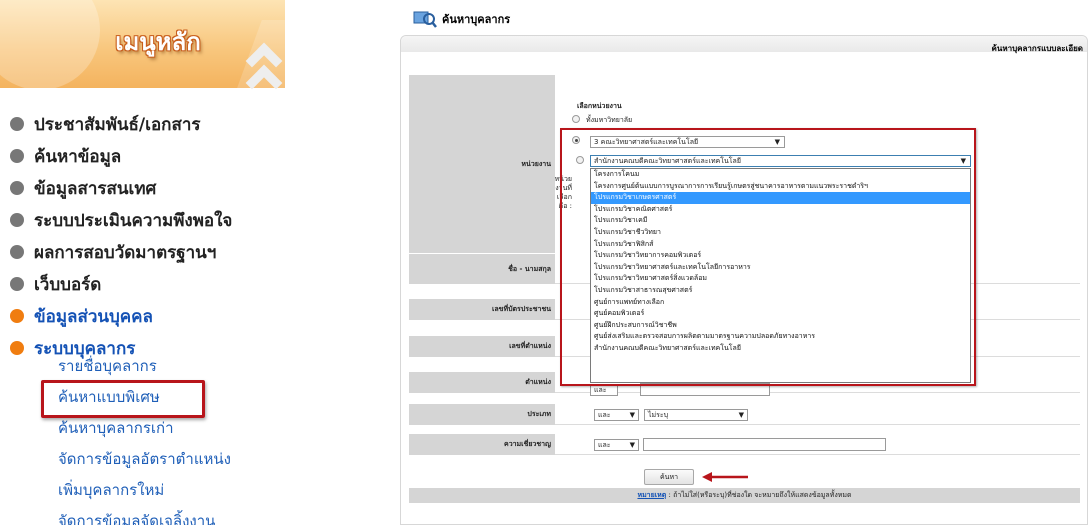  Describe the element at coordinates (1037, 48) in the screenshot. I see `detailed-search-link: ค้นหาบุคลากรแบบละเอียด` at that location.